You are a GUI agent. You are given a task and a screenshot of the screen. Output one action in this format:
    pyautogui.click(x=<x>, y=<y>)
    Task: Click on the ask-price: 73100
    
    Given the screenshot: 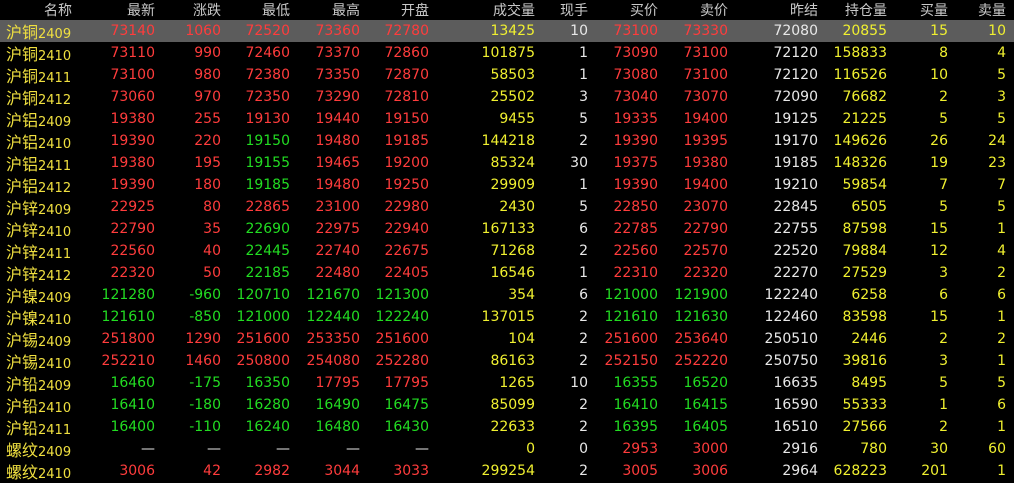 What is the action you would take?
    pyautogui.click(x=705, y=75)
    